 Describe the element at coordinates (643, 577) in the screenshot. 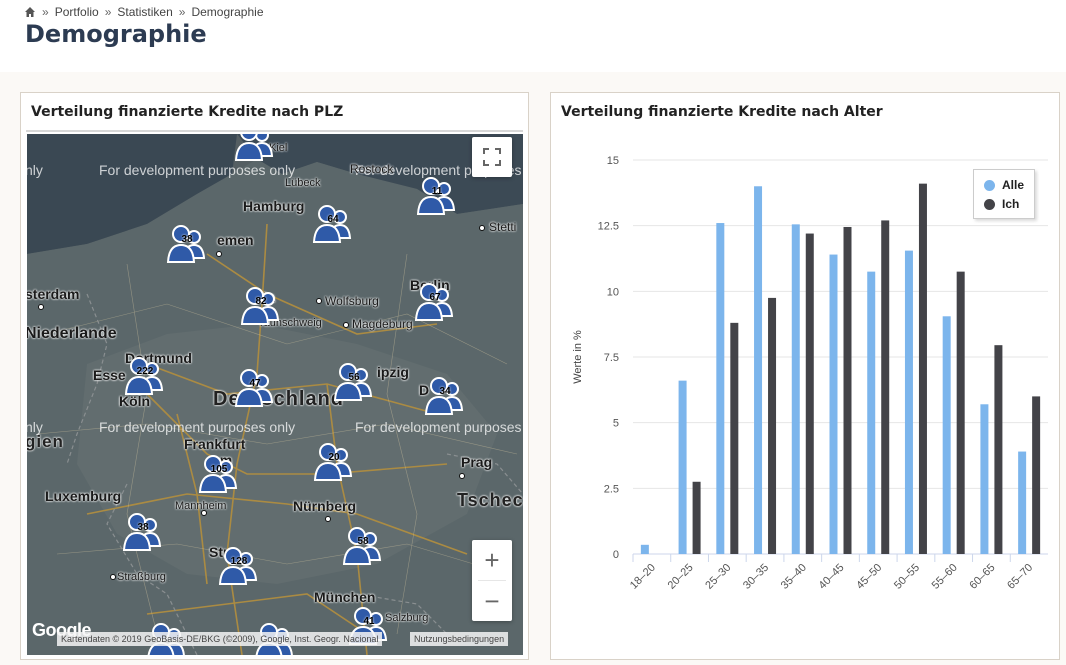

I see `x-tick-label: 18–20` at that location.